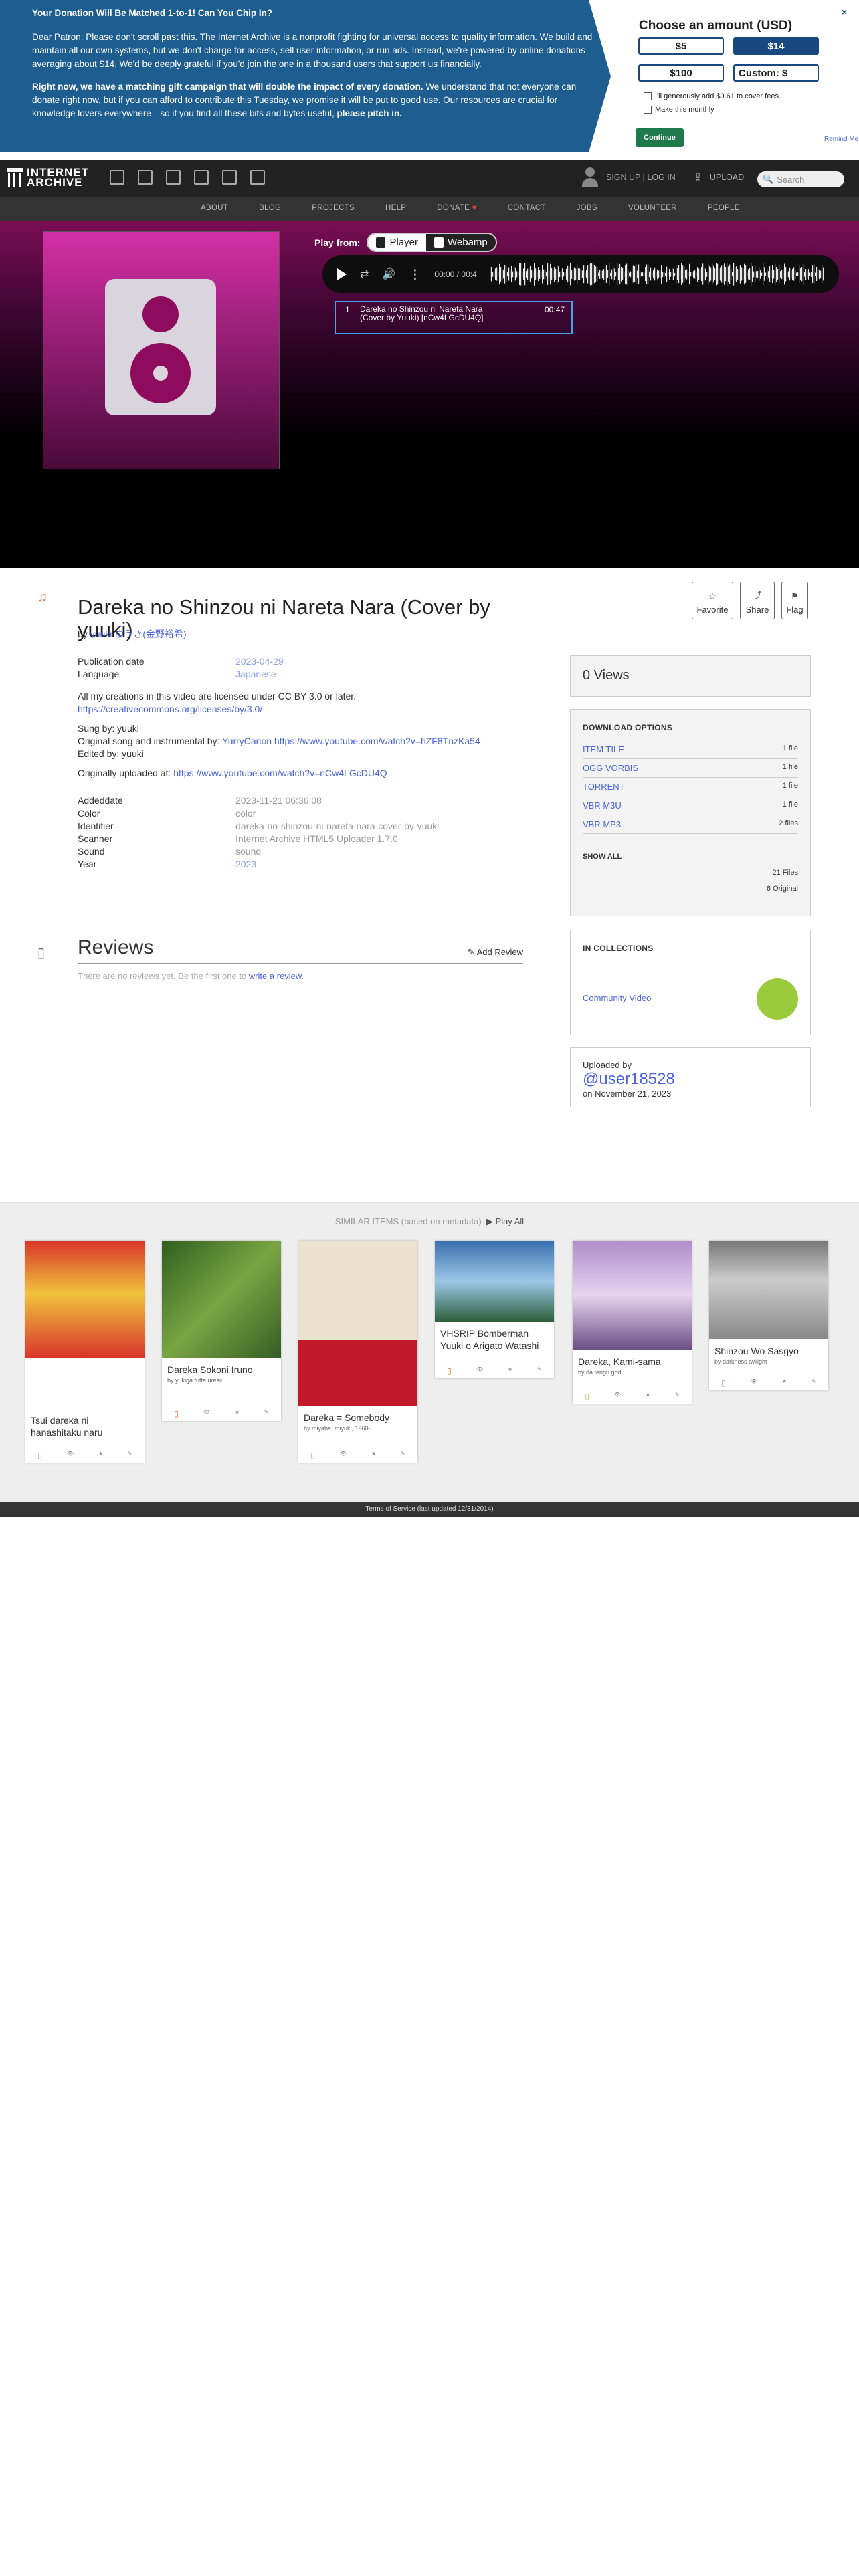 The height and width of the screenshot is (2576, 859). I want to click on nav-volunteer: VOLUNTEER, so click(652, 208).